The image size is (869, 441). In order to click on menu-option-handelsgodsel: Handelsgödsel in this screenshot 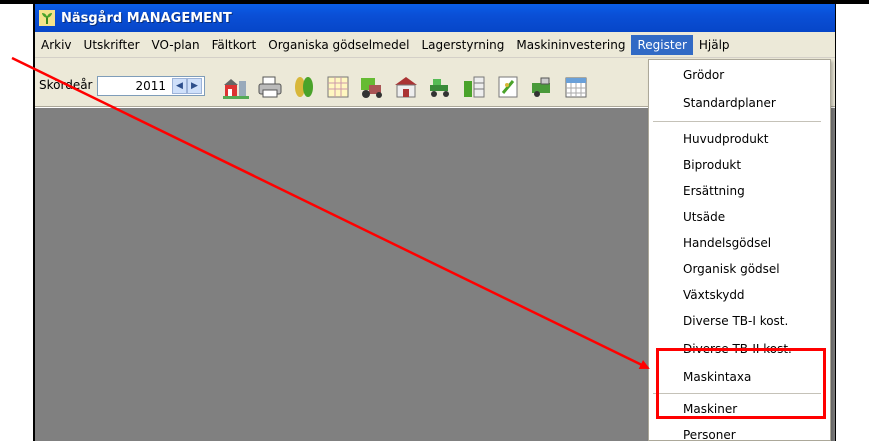, I will do `click(727, 243)`.